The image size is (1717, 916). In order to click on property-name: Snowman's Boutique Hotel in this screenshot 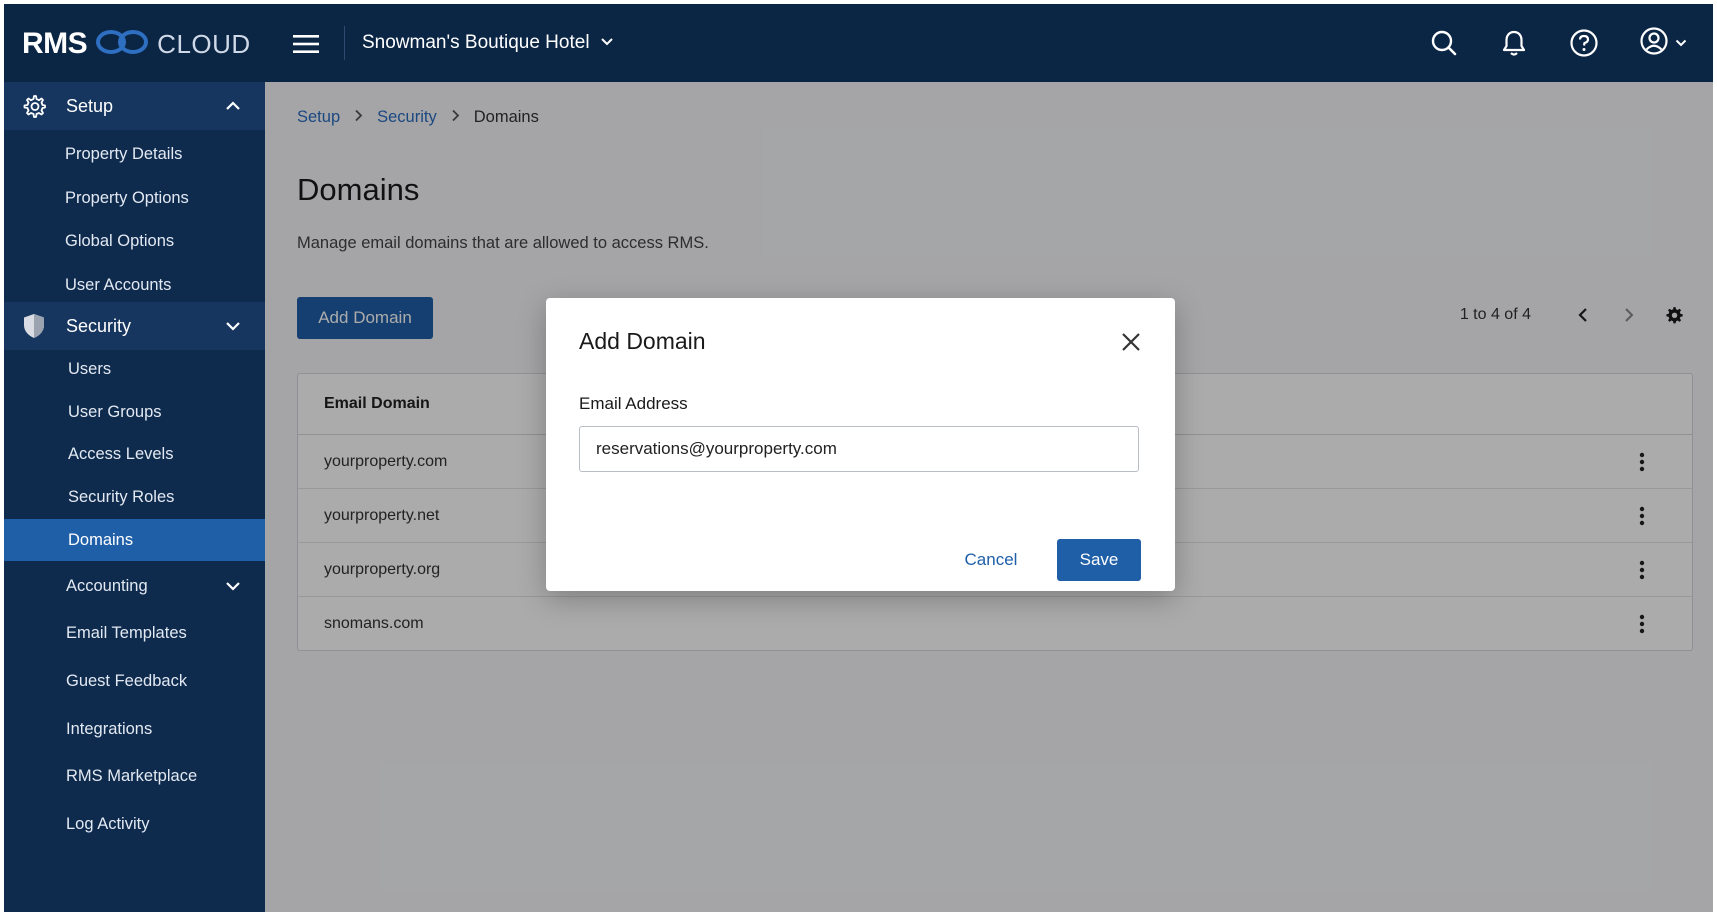, I will do `click(476, 42)`.